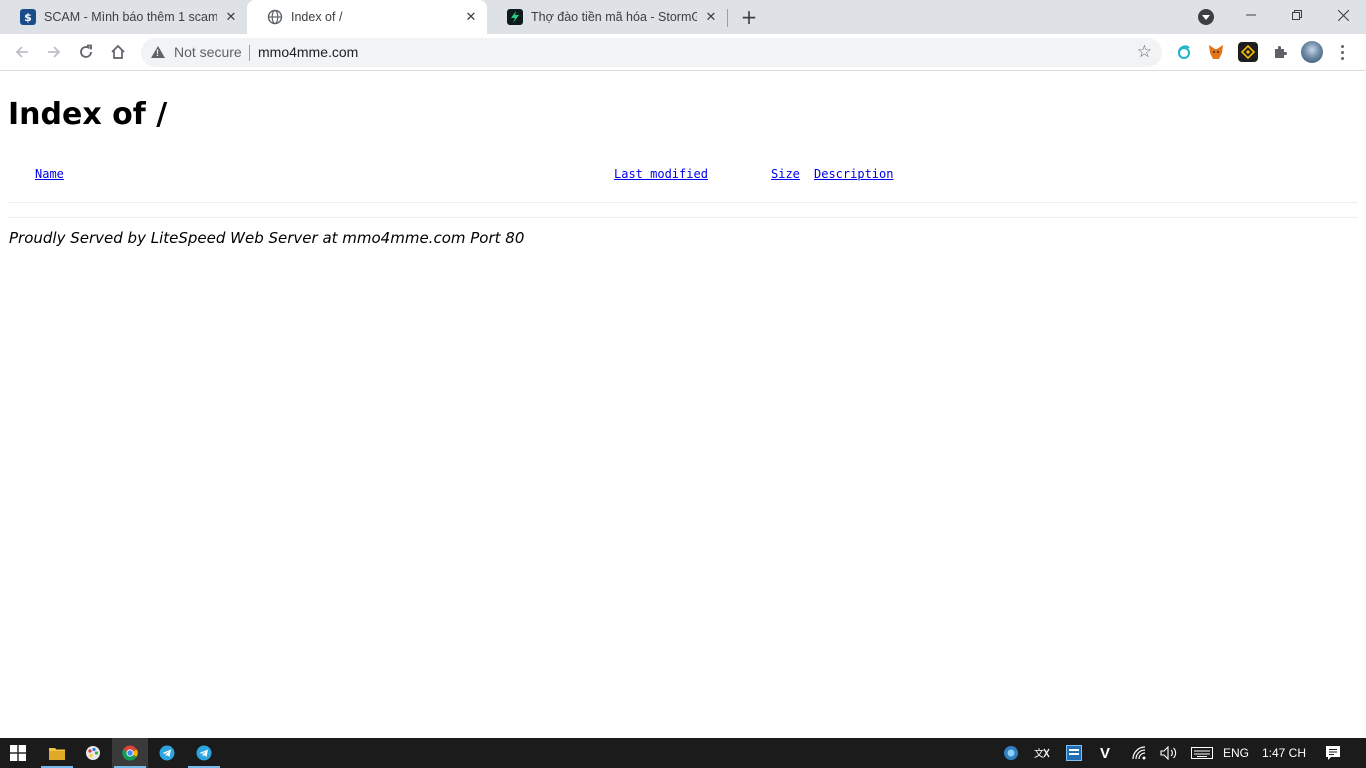  I want to click on file-explorer-icon, so click(57, 753).